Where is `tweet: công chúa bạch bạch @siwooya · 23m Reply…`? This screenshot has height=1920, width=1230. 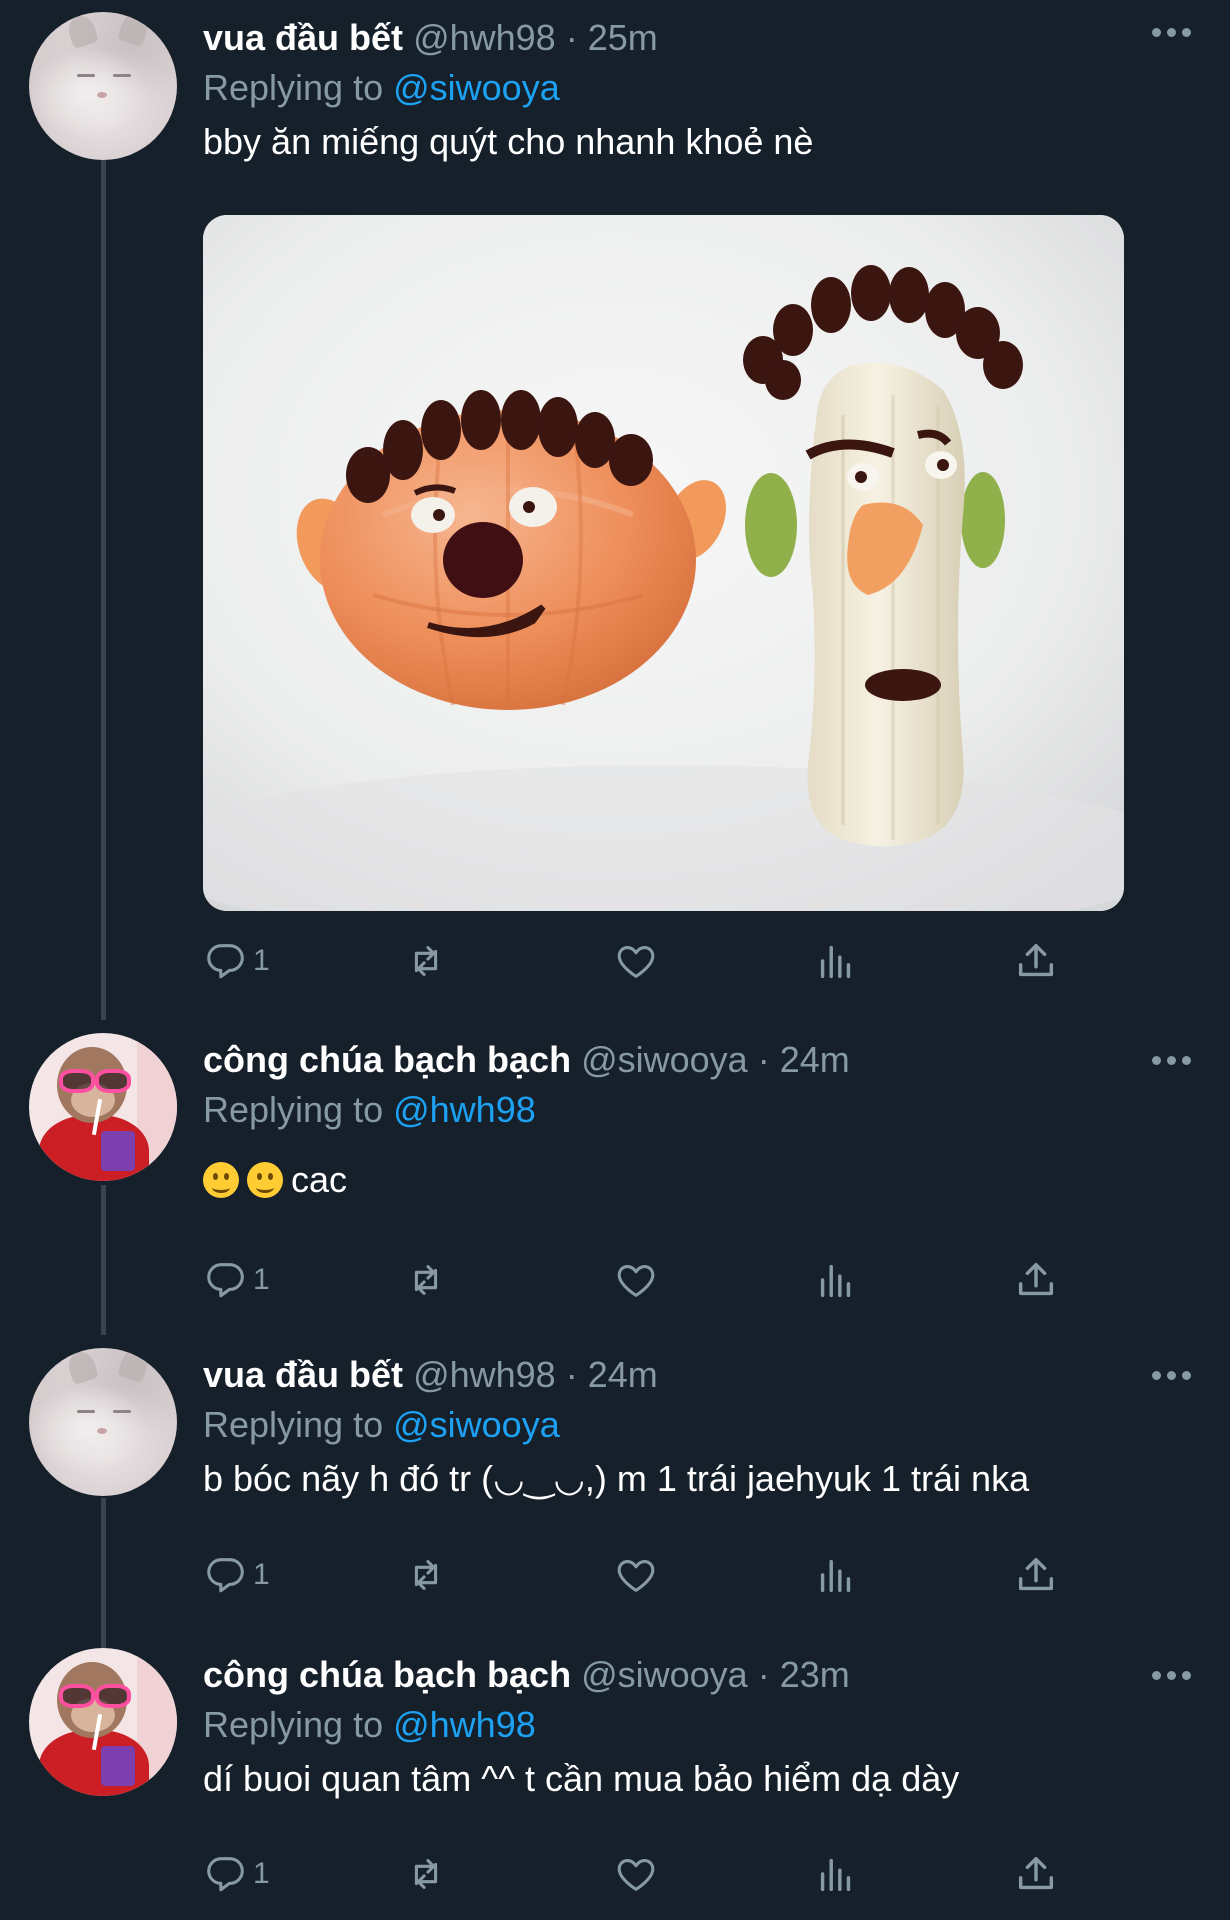 tweet: công chúa bạch bạch @siwooya · 23m Reply… is located at coordinates (615, 1777).